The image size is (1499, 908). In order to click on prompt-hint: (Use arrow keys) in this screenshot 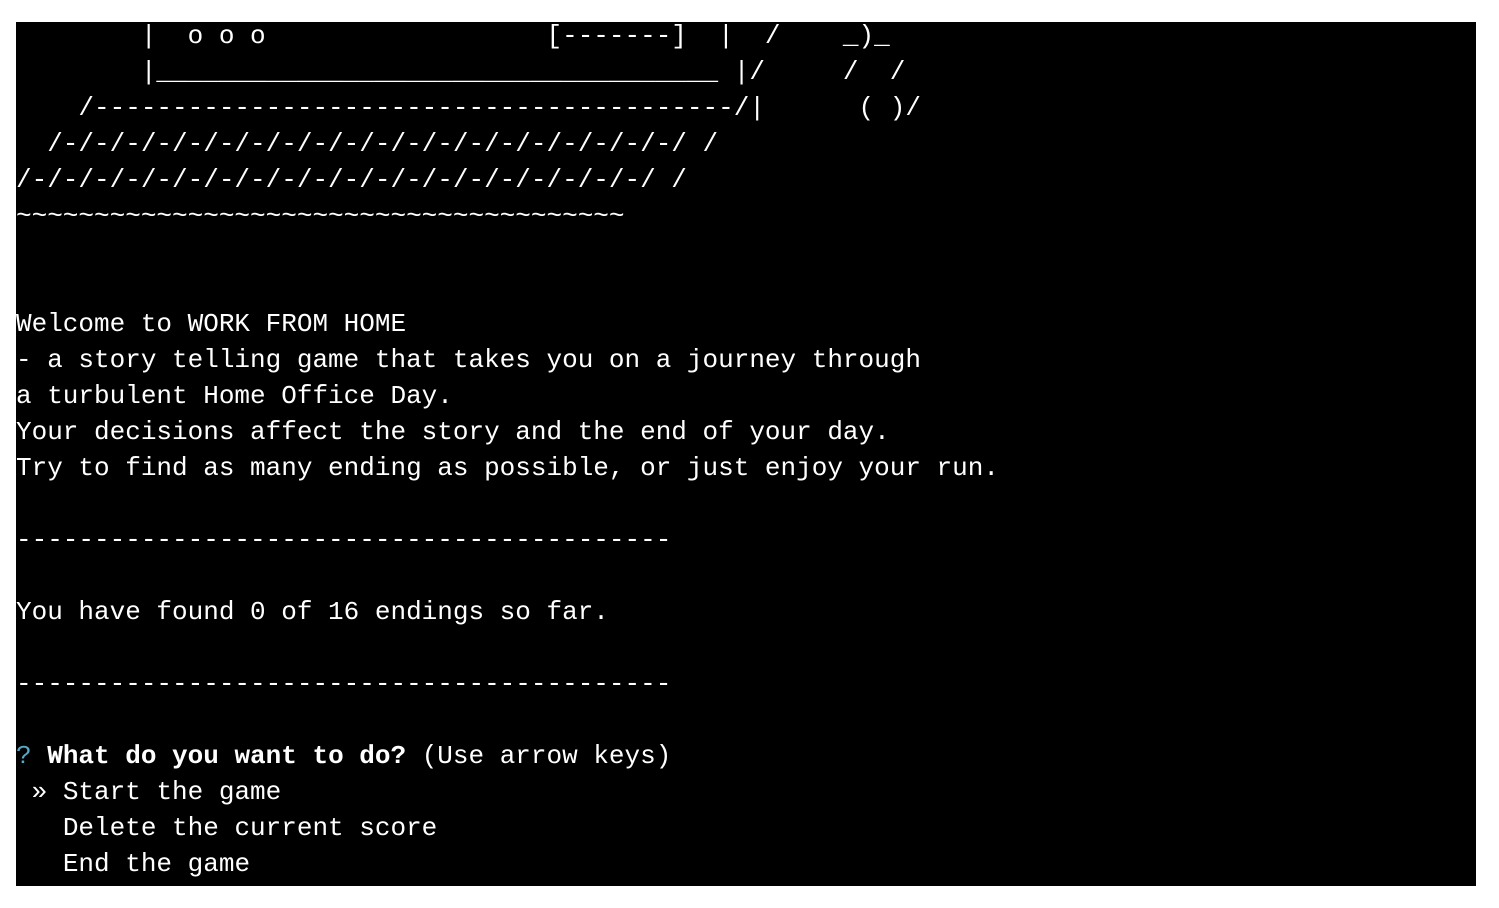, I will do `click(546, 756)`.